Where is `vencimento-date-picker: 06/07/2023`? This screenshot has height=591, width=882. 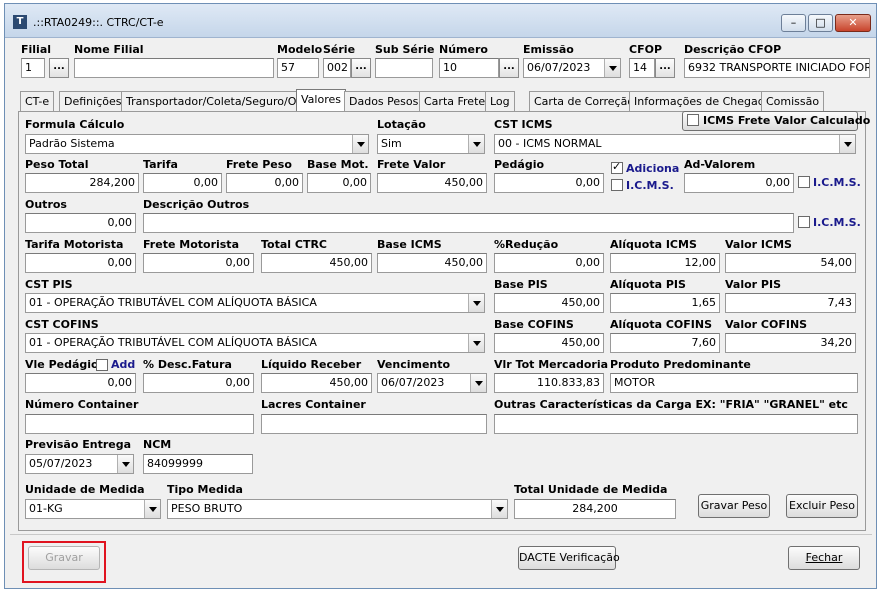
vencimento-date-picker: 06/07/2023 is located at coordinates (432, 383).